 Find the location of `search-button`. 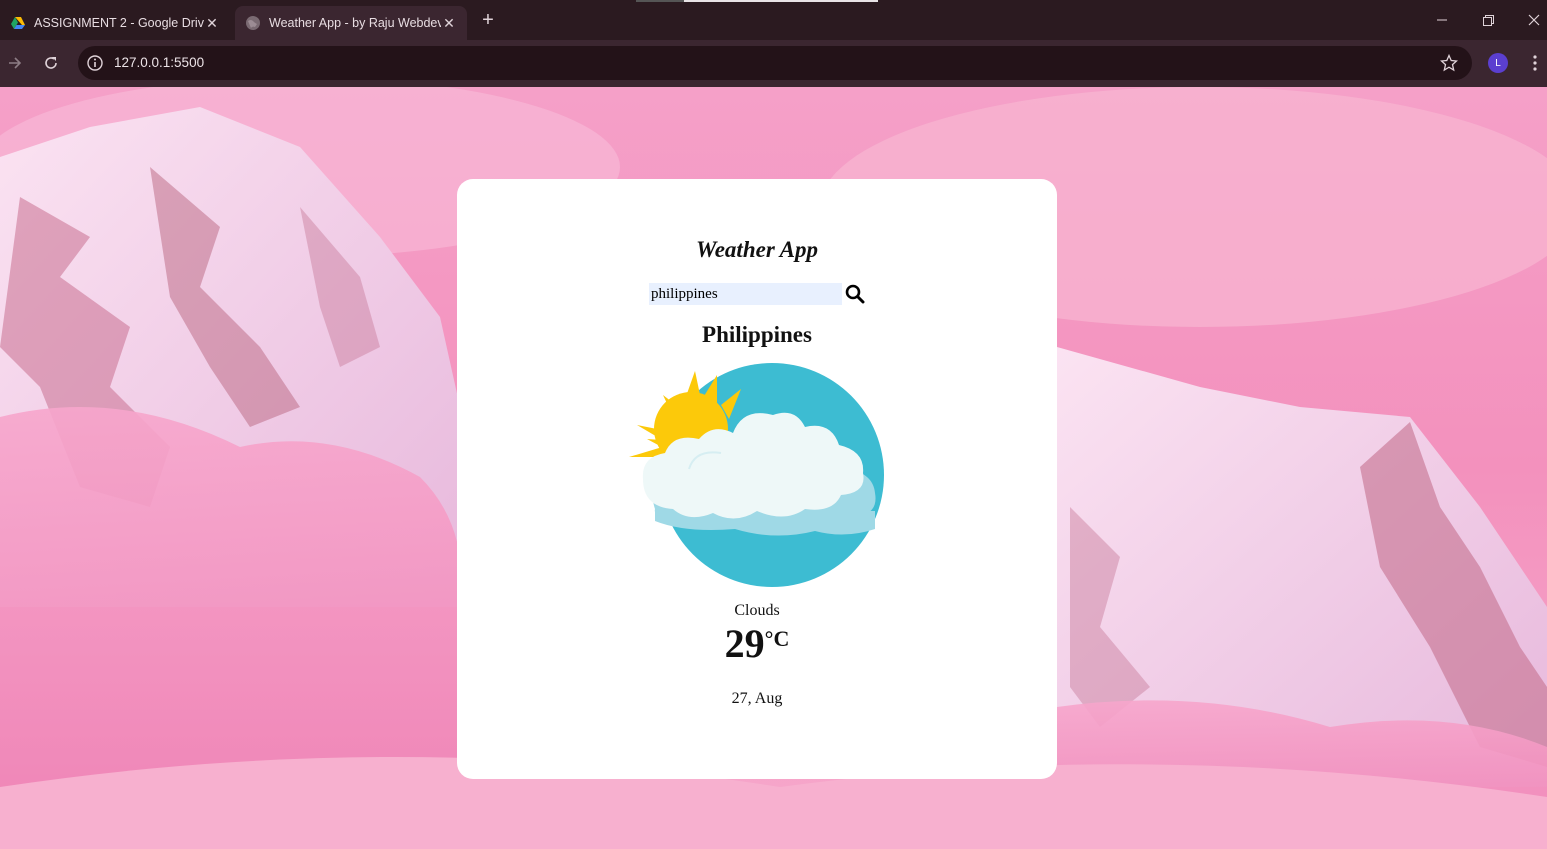

search-button is located at coordinates (855, 294).